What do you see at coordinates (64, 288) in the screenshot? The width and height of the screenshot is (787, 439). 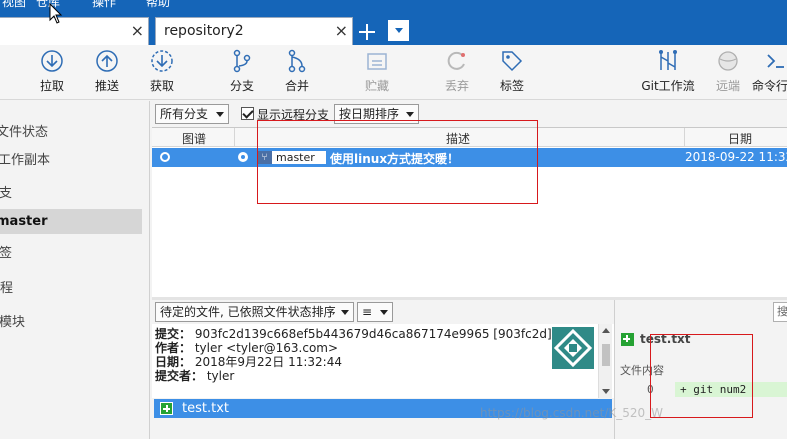 I see `sidebar-item-remotes: 远程` at bounding box center [64, 288].